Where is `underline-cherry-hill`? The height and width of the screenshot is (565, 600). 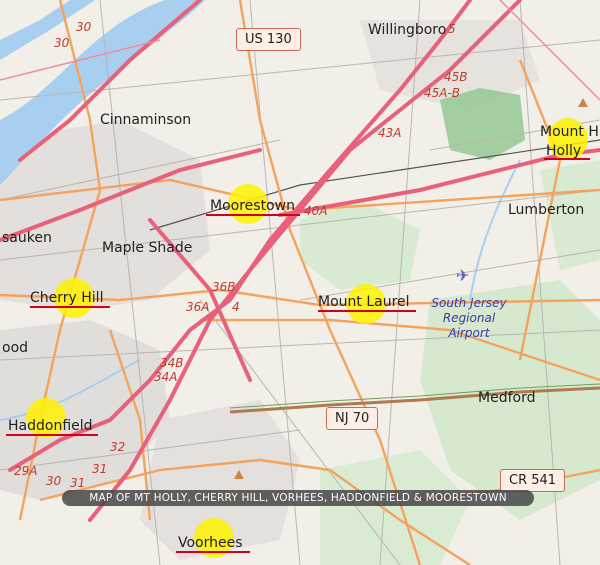
underline-cherry-hill is located at coordinates (70, 307).